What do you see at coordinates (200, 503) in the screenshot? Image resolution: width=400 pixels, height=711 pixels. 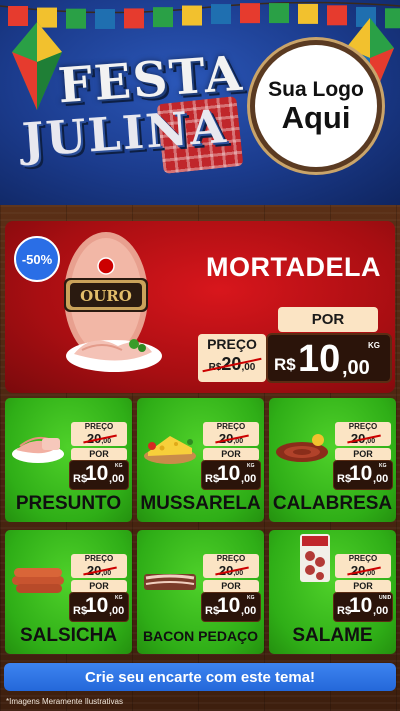 I see `product-name: MUSSARELA` at bounding box center [200, 503].